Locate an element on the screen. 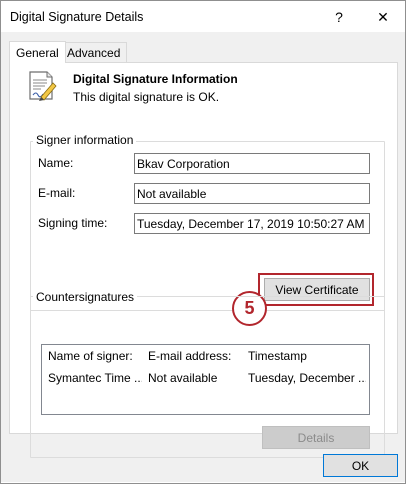  close-button: ✕ is located at coordinates (383, 17).